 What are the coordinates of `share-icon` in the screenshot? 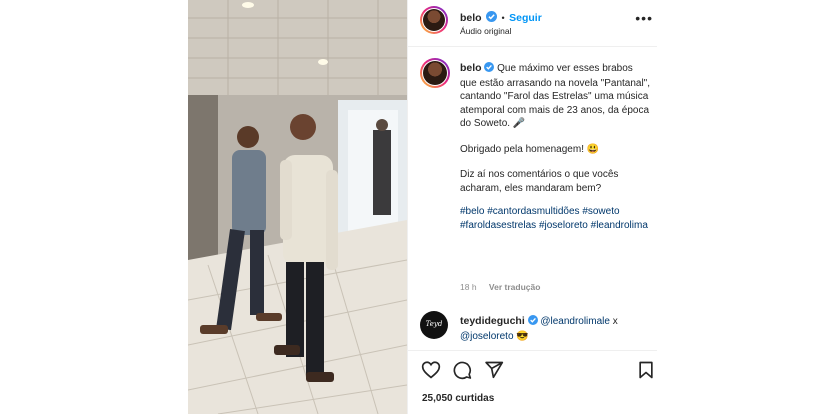 It's located at (494, 372).